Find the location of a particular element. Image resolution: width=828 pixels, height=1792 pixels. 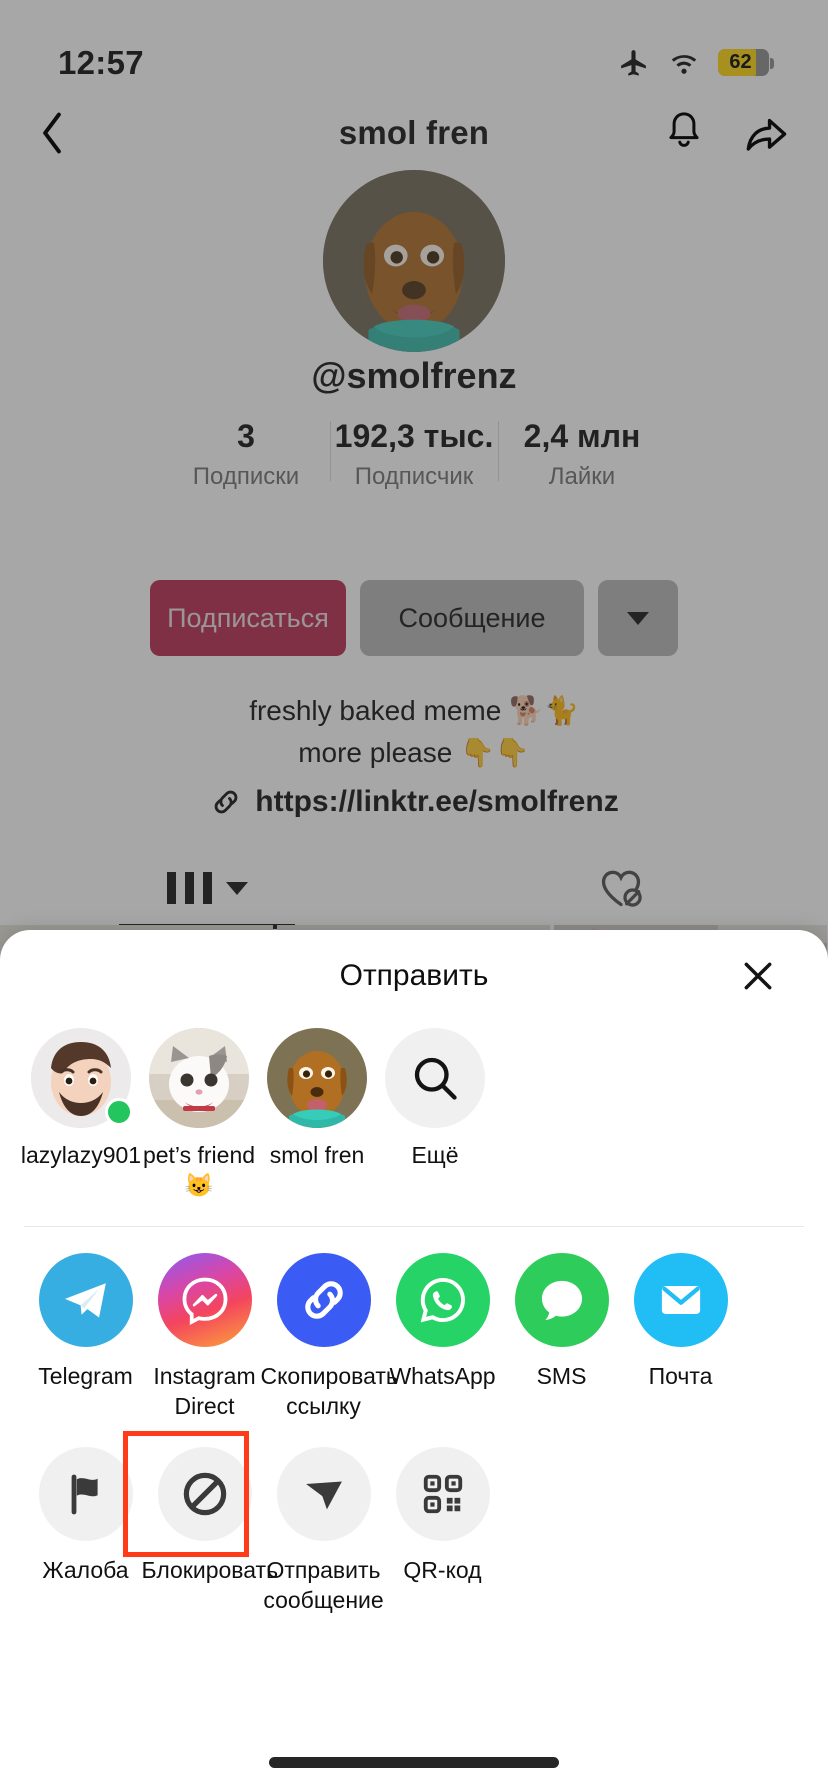

contact-name: pet’s friend 😺 is located at coordinates (199, 1170).